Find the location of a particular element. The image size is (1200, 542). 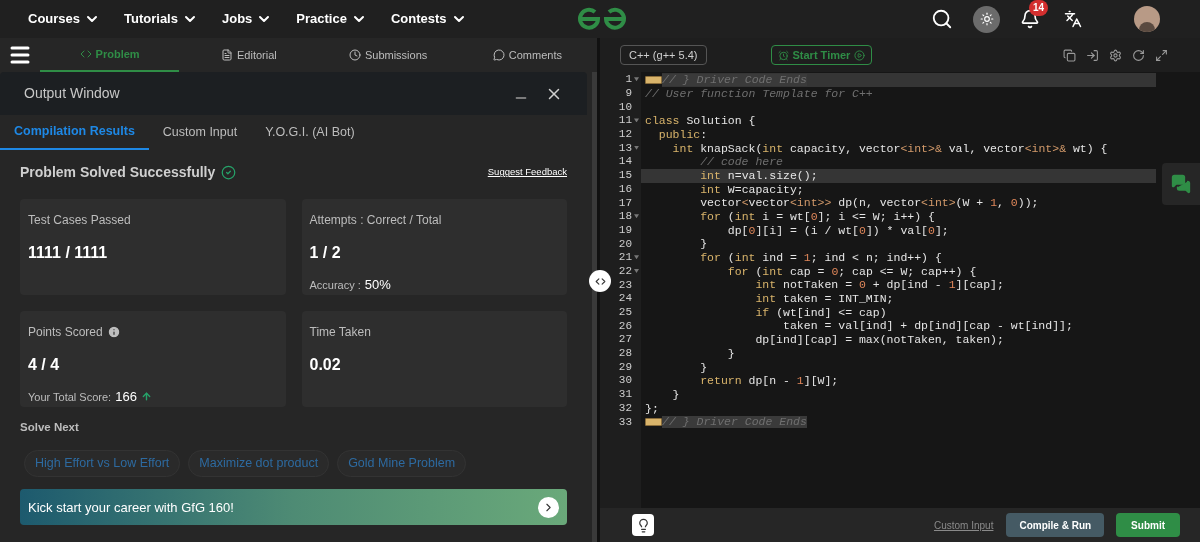

line-number: 30 is located at coordinates (625, 381).